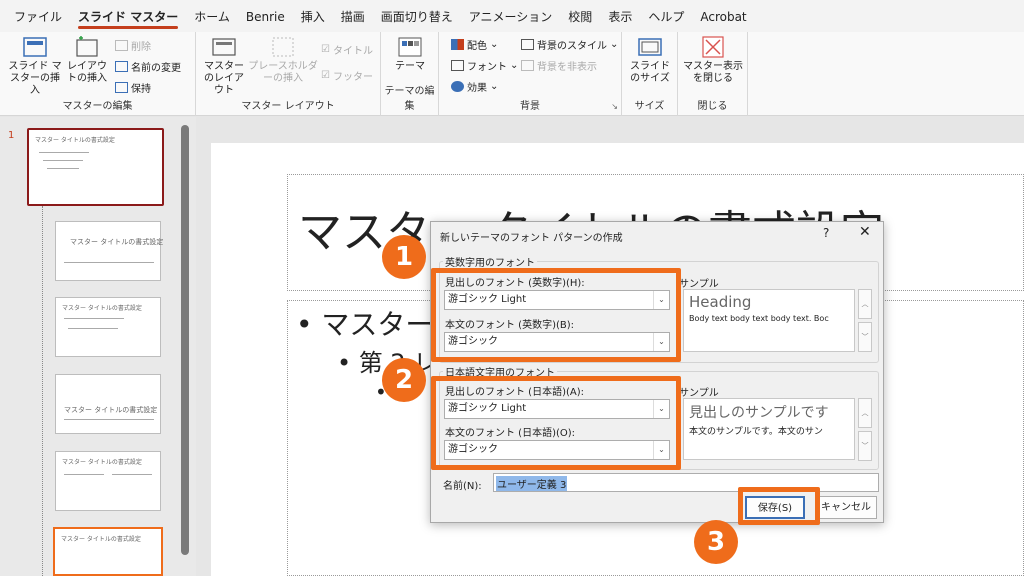 This screenshot has height=576, width=1024. I want to click on menu-home: ホーム, so click(212, 16).